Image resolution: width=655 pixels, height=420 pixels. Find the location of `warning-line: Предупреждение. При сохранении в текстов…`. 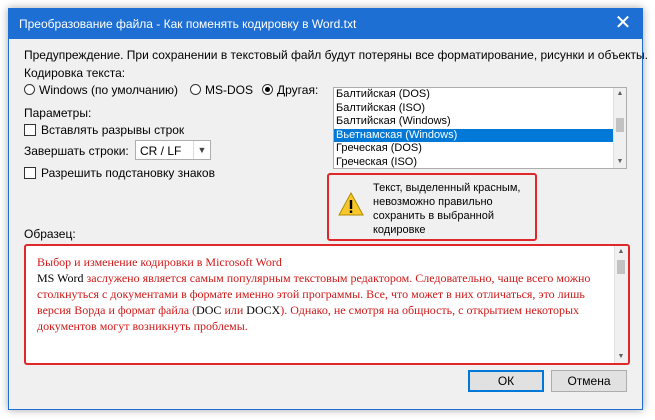

warning-line: Предупреждение. При сохранении в текстов… is located at coordinates (336, 55).